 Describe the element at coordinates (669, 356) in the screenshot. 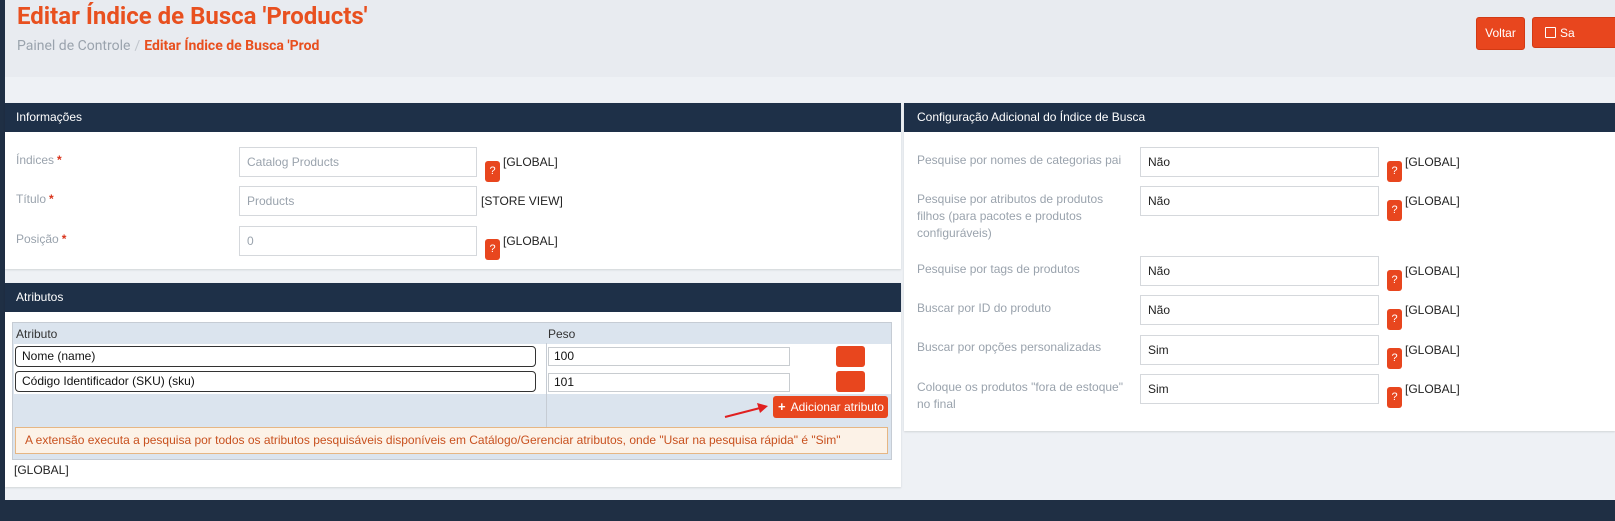

I see `weight-input: 100` at that location.